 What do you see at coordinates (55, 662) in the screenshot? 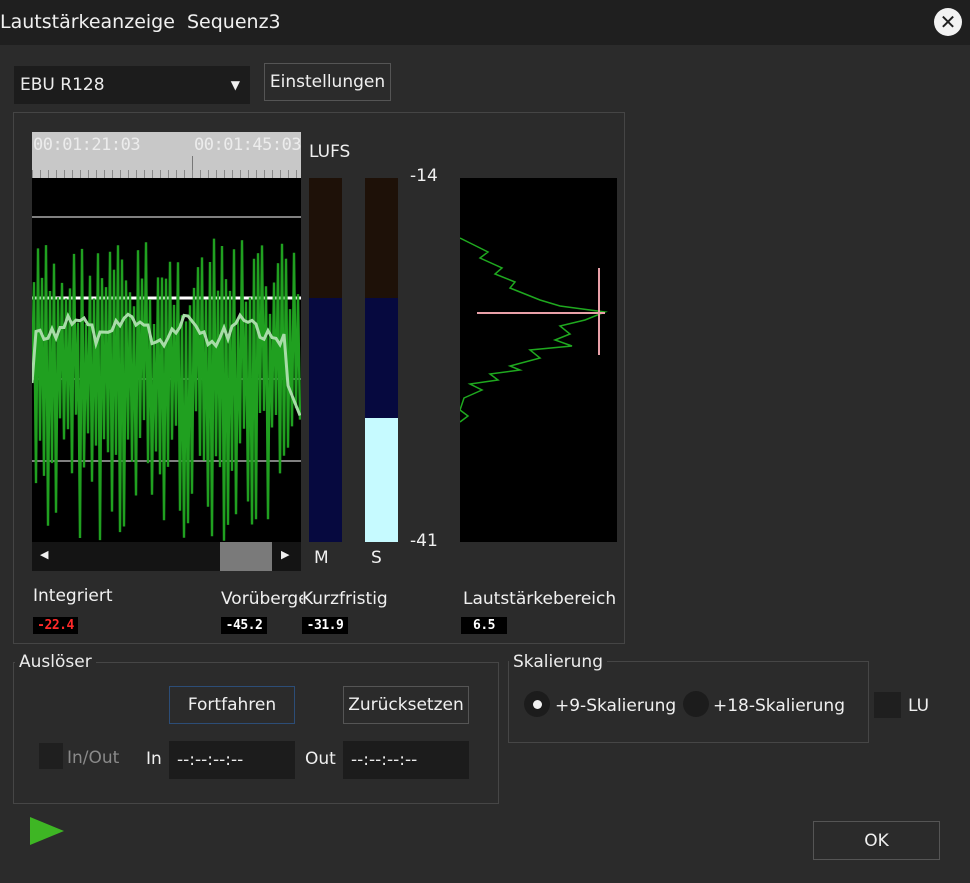
I see `trigger-group-label: Auslöser` at bounding box center [55, 662].